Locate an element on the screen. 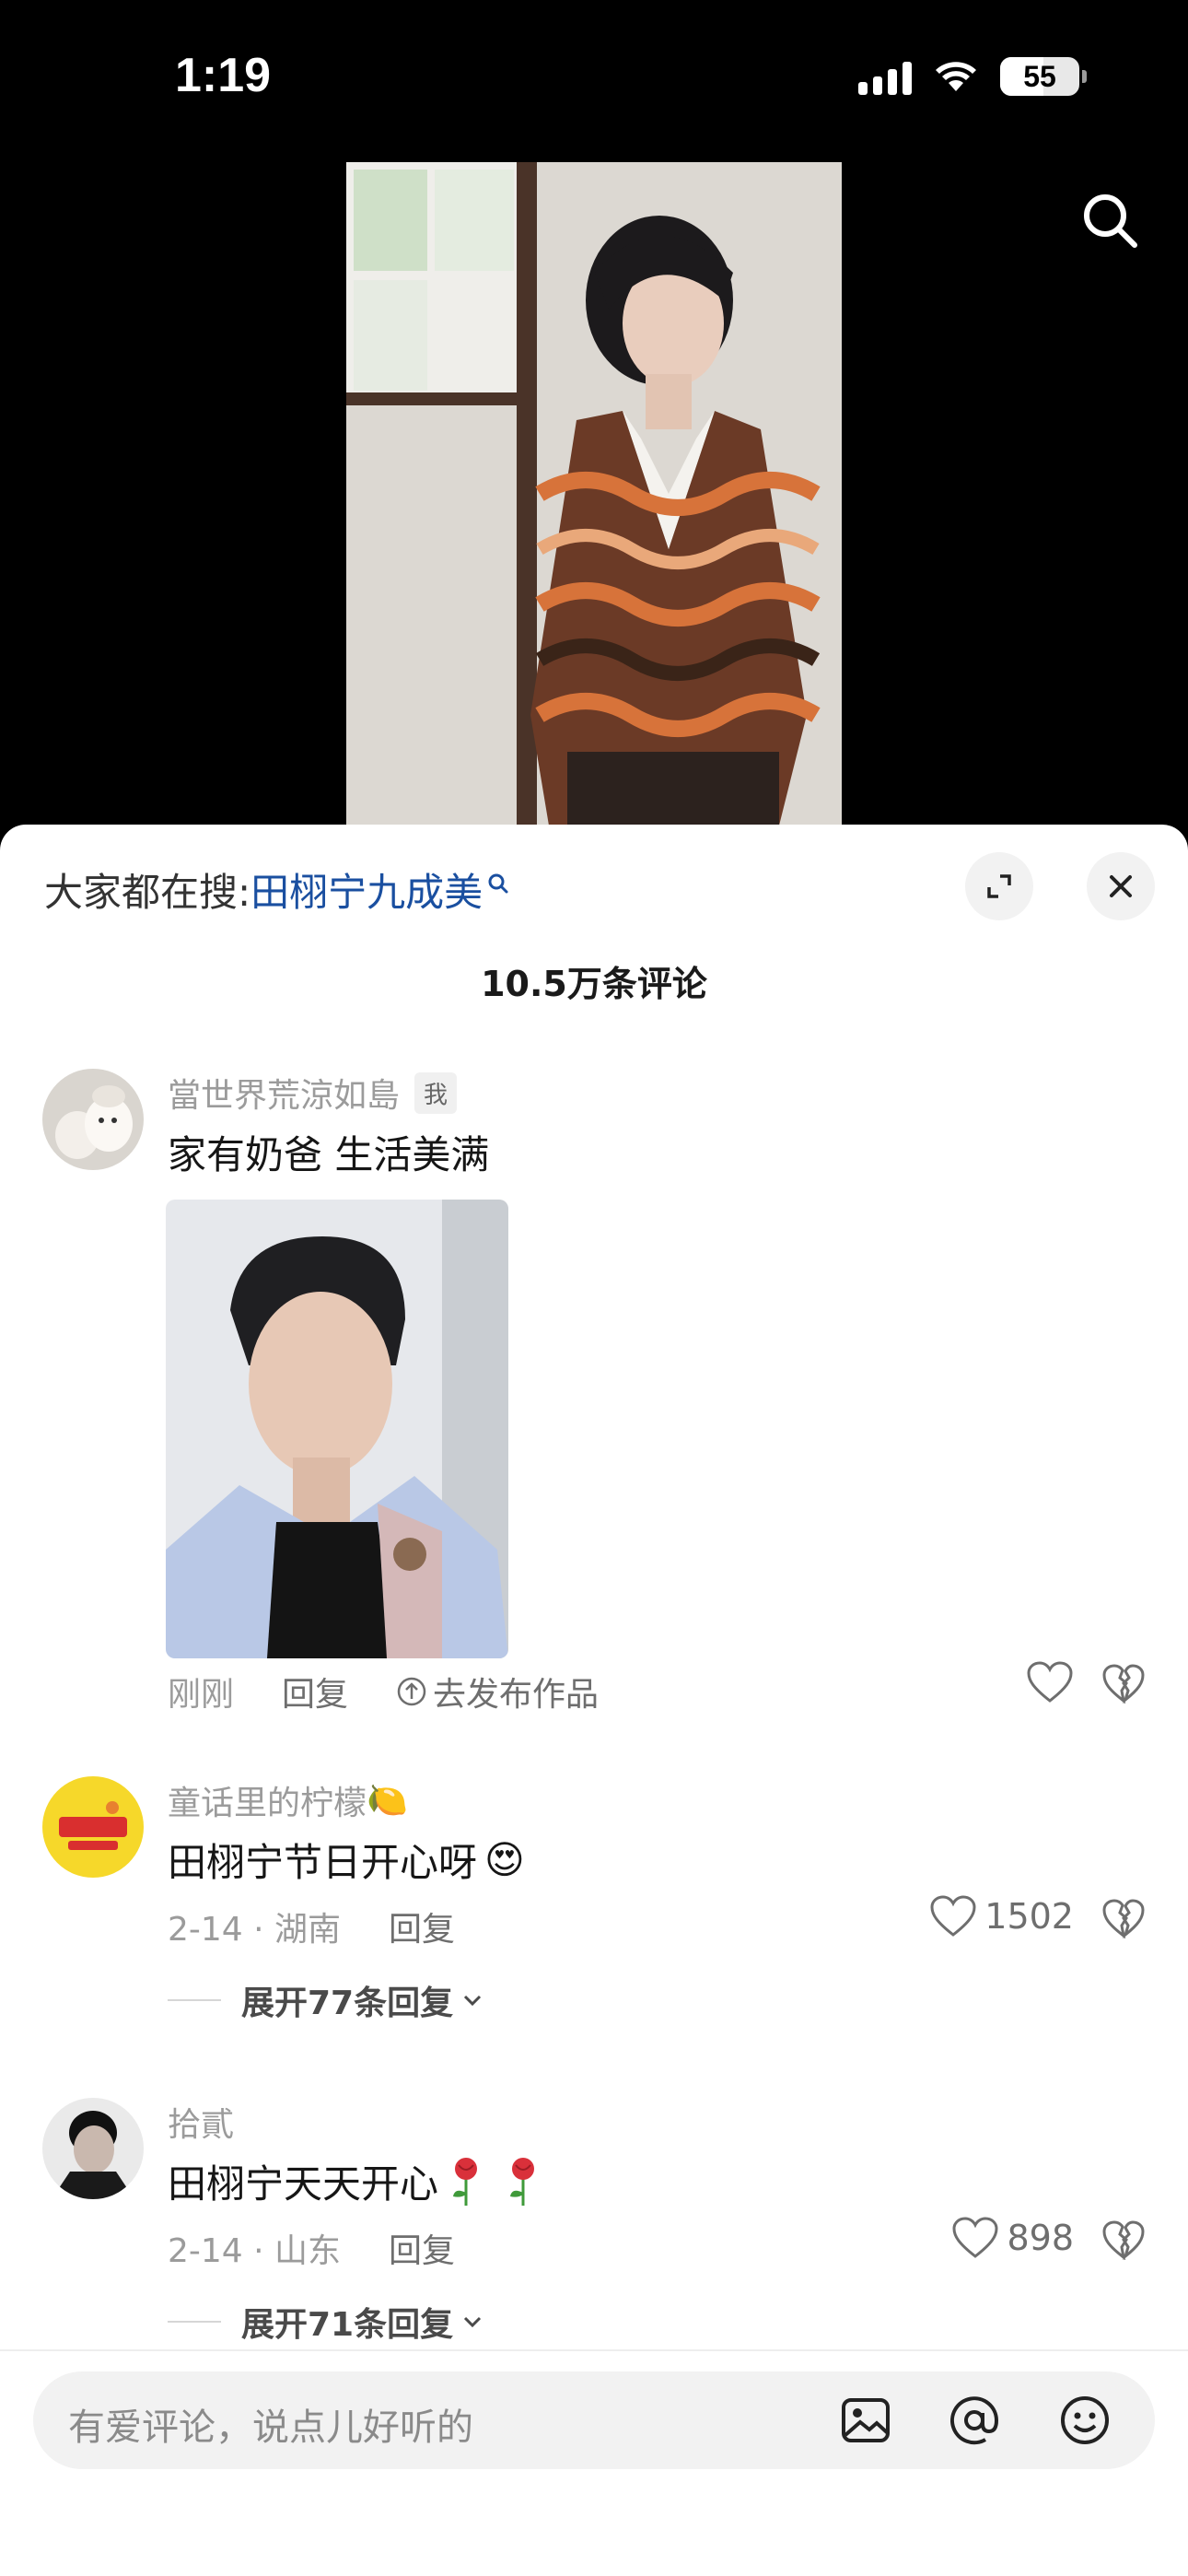  video-photo is located at coordinates (594, 493).